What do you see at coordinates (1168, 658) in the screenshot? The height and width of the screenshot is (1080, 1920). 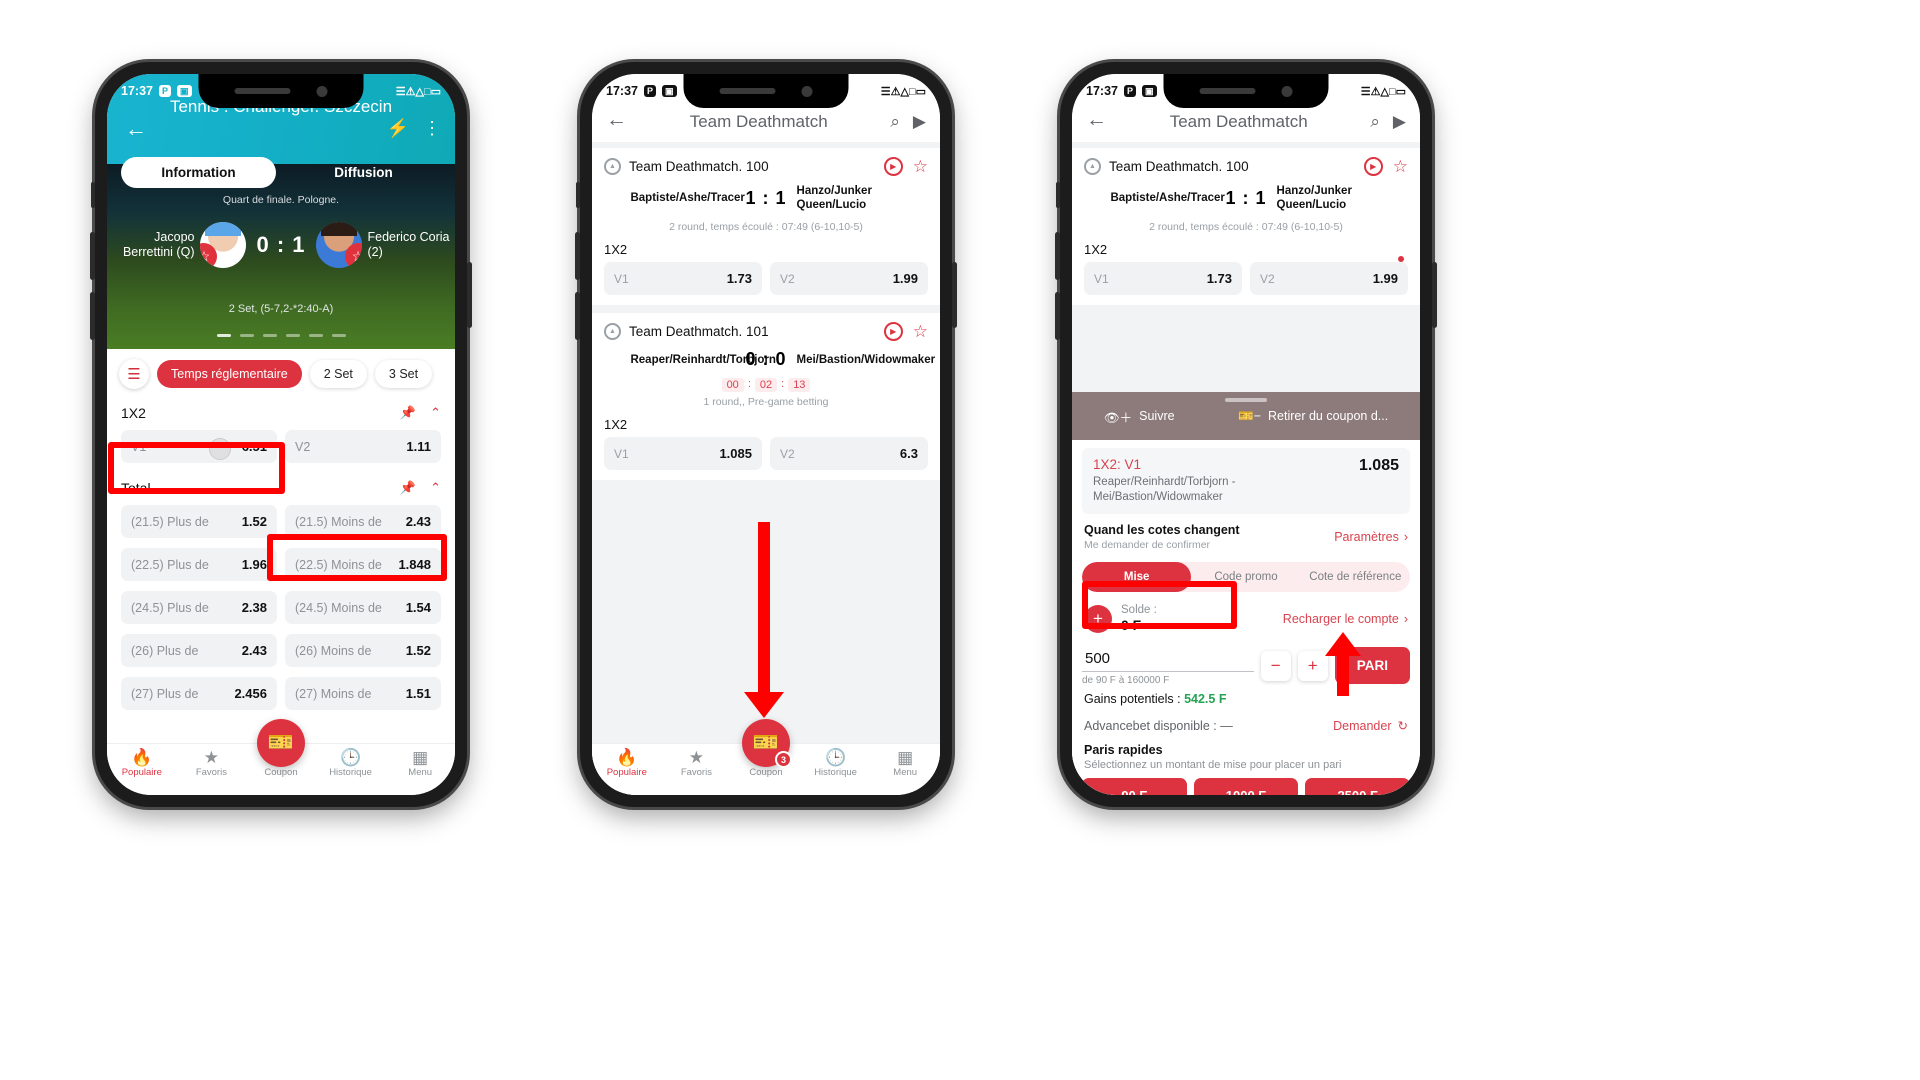 I see `stake-input` at bounding box center [1168, 658].